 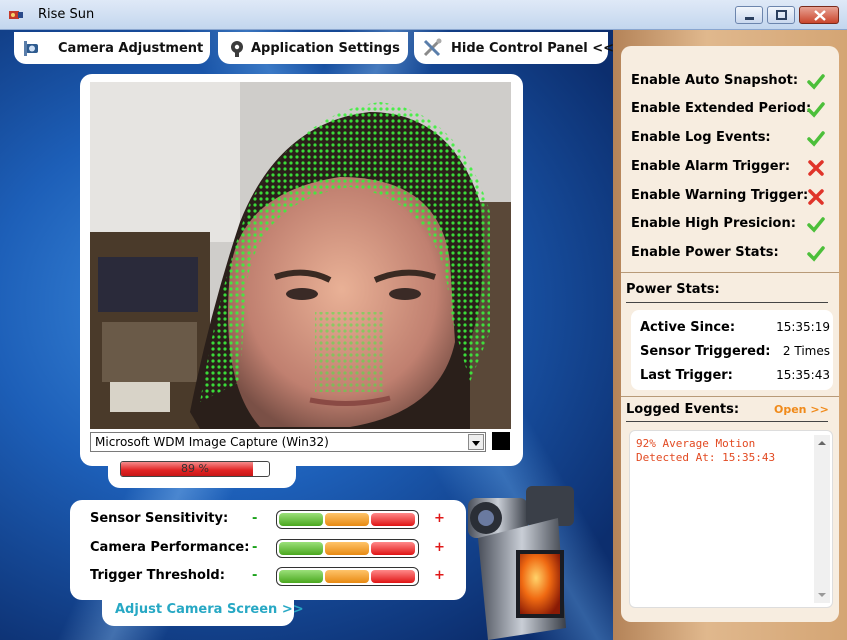 What do you see at coordinates (701, 137) in the screenshot?
I see `option-label: Enable Log Events:` at bounding box center [701, 137].